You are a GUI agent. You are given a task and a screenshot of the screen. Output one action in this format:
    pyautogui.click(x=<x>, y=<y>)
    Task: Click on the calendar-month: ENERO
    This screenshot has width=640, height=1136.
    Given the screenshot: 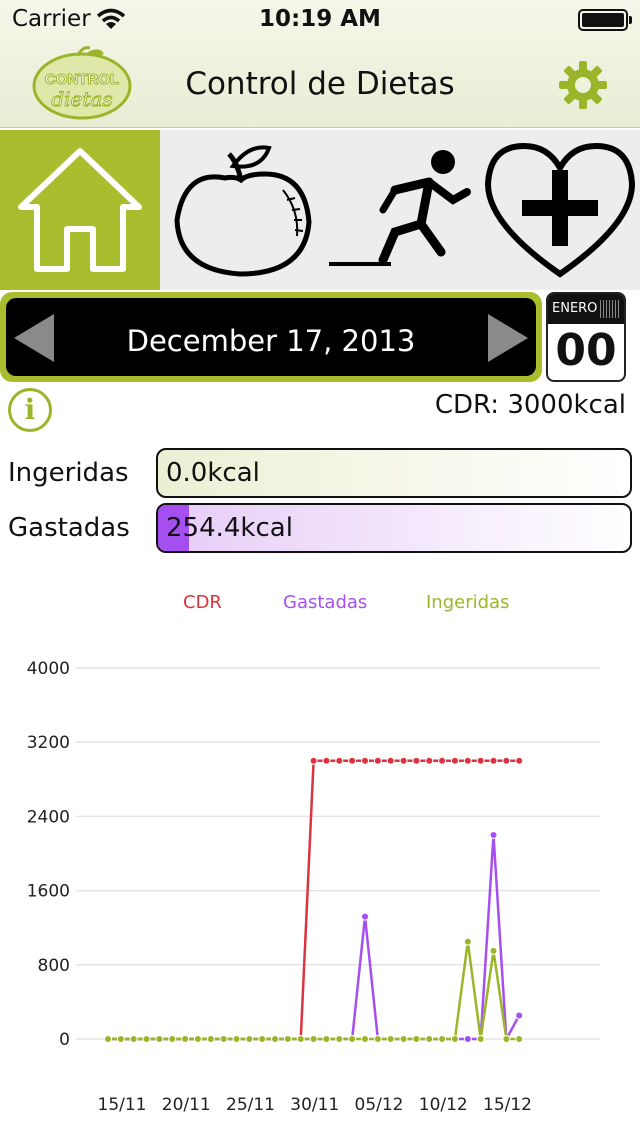 What is the action you would take?
    pyautogui.click(x=575, y=308)
    